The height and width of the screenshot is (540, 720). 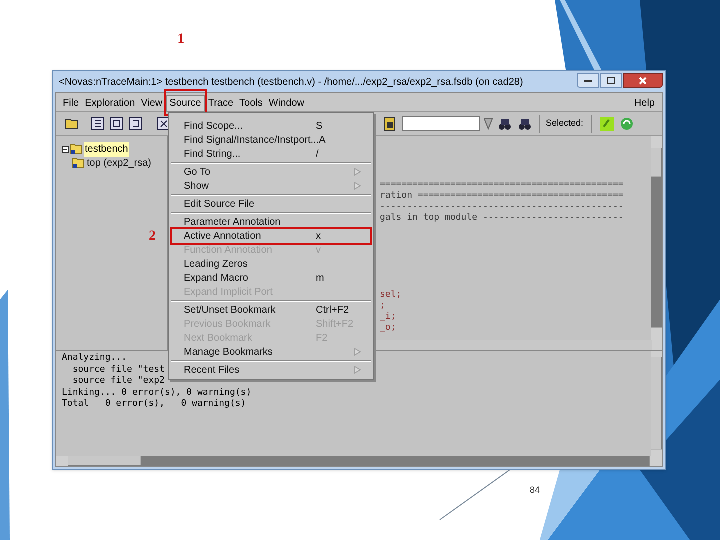 I want to click on annotation-number: 1, so click(x=181, y=39).